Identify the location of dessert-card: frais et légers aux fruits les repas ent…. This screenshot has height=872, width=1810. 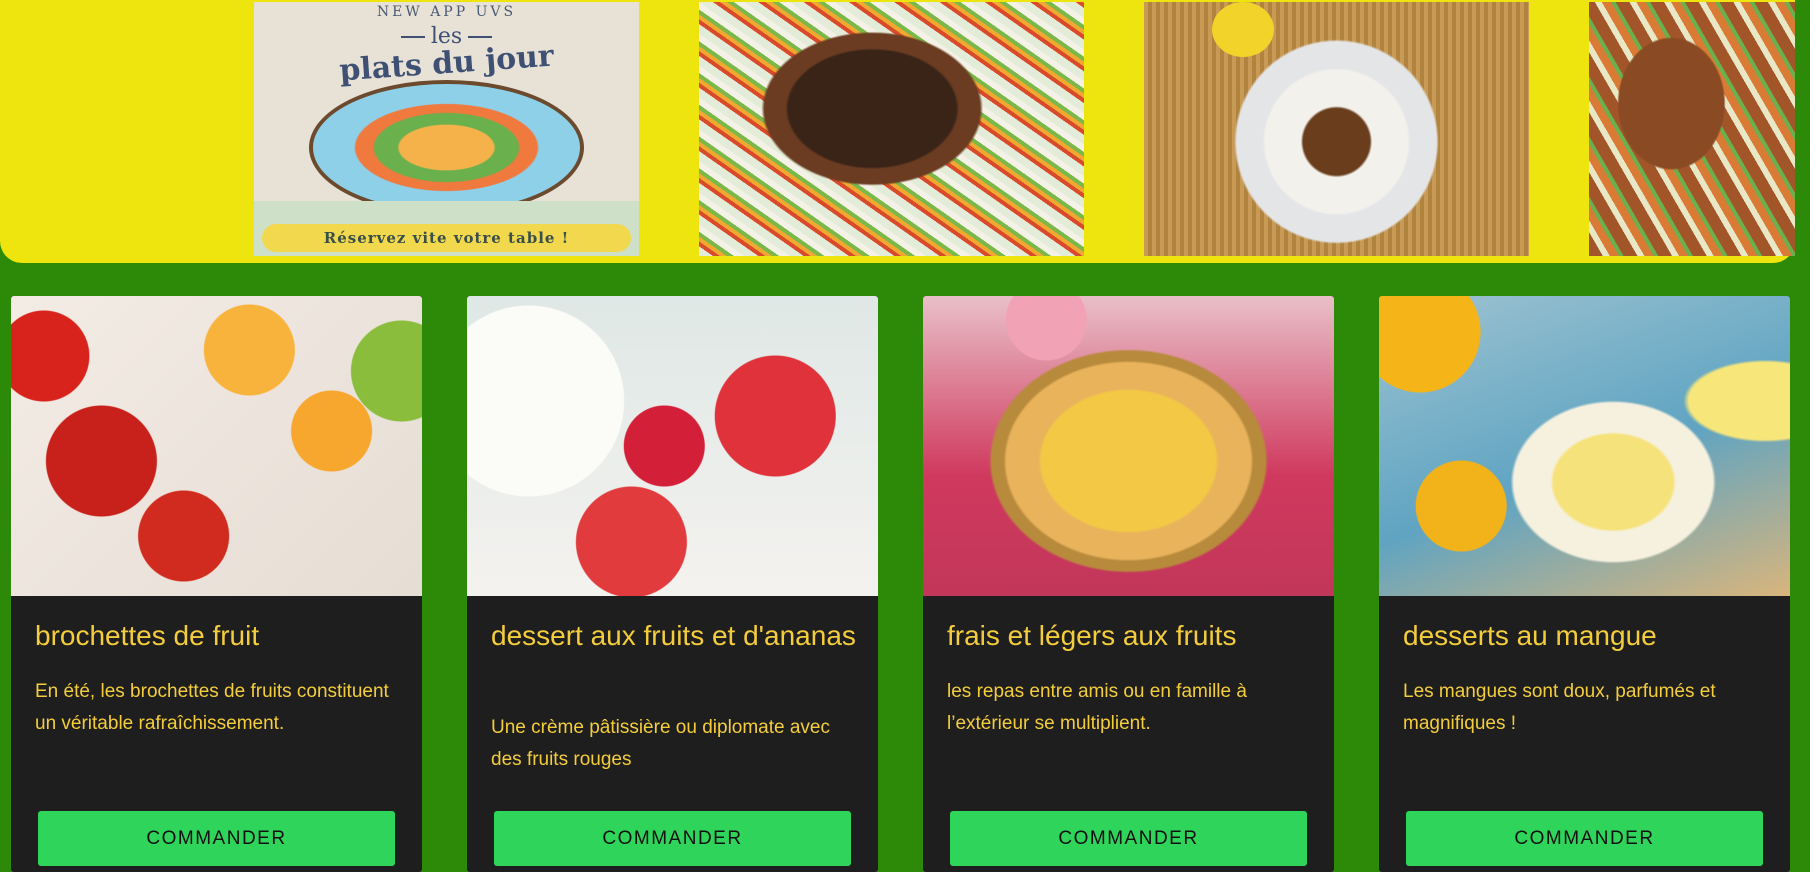
(1128, 584).